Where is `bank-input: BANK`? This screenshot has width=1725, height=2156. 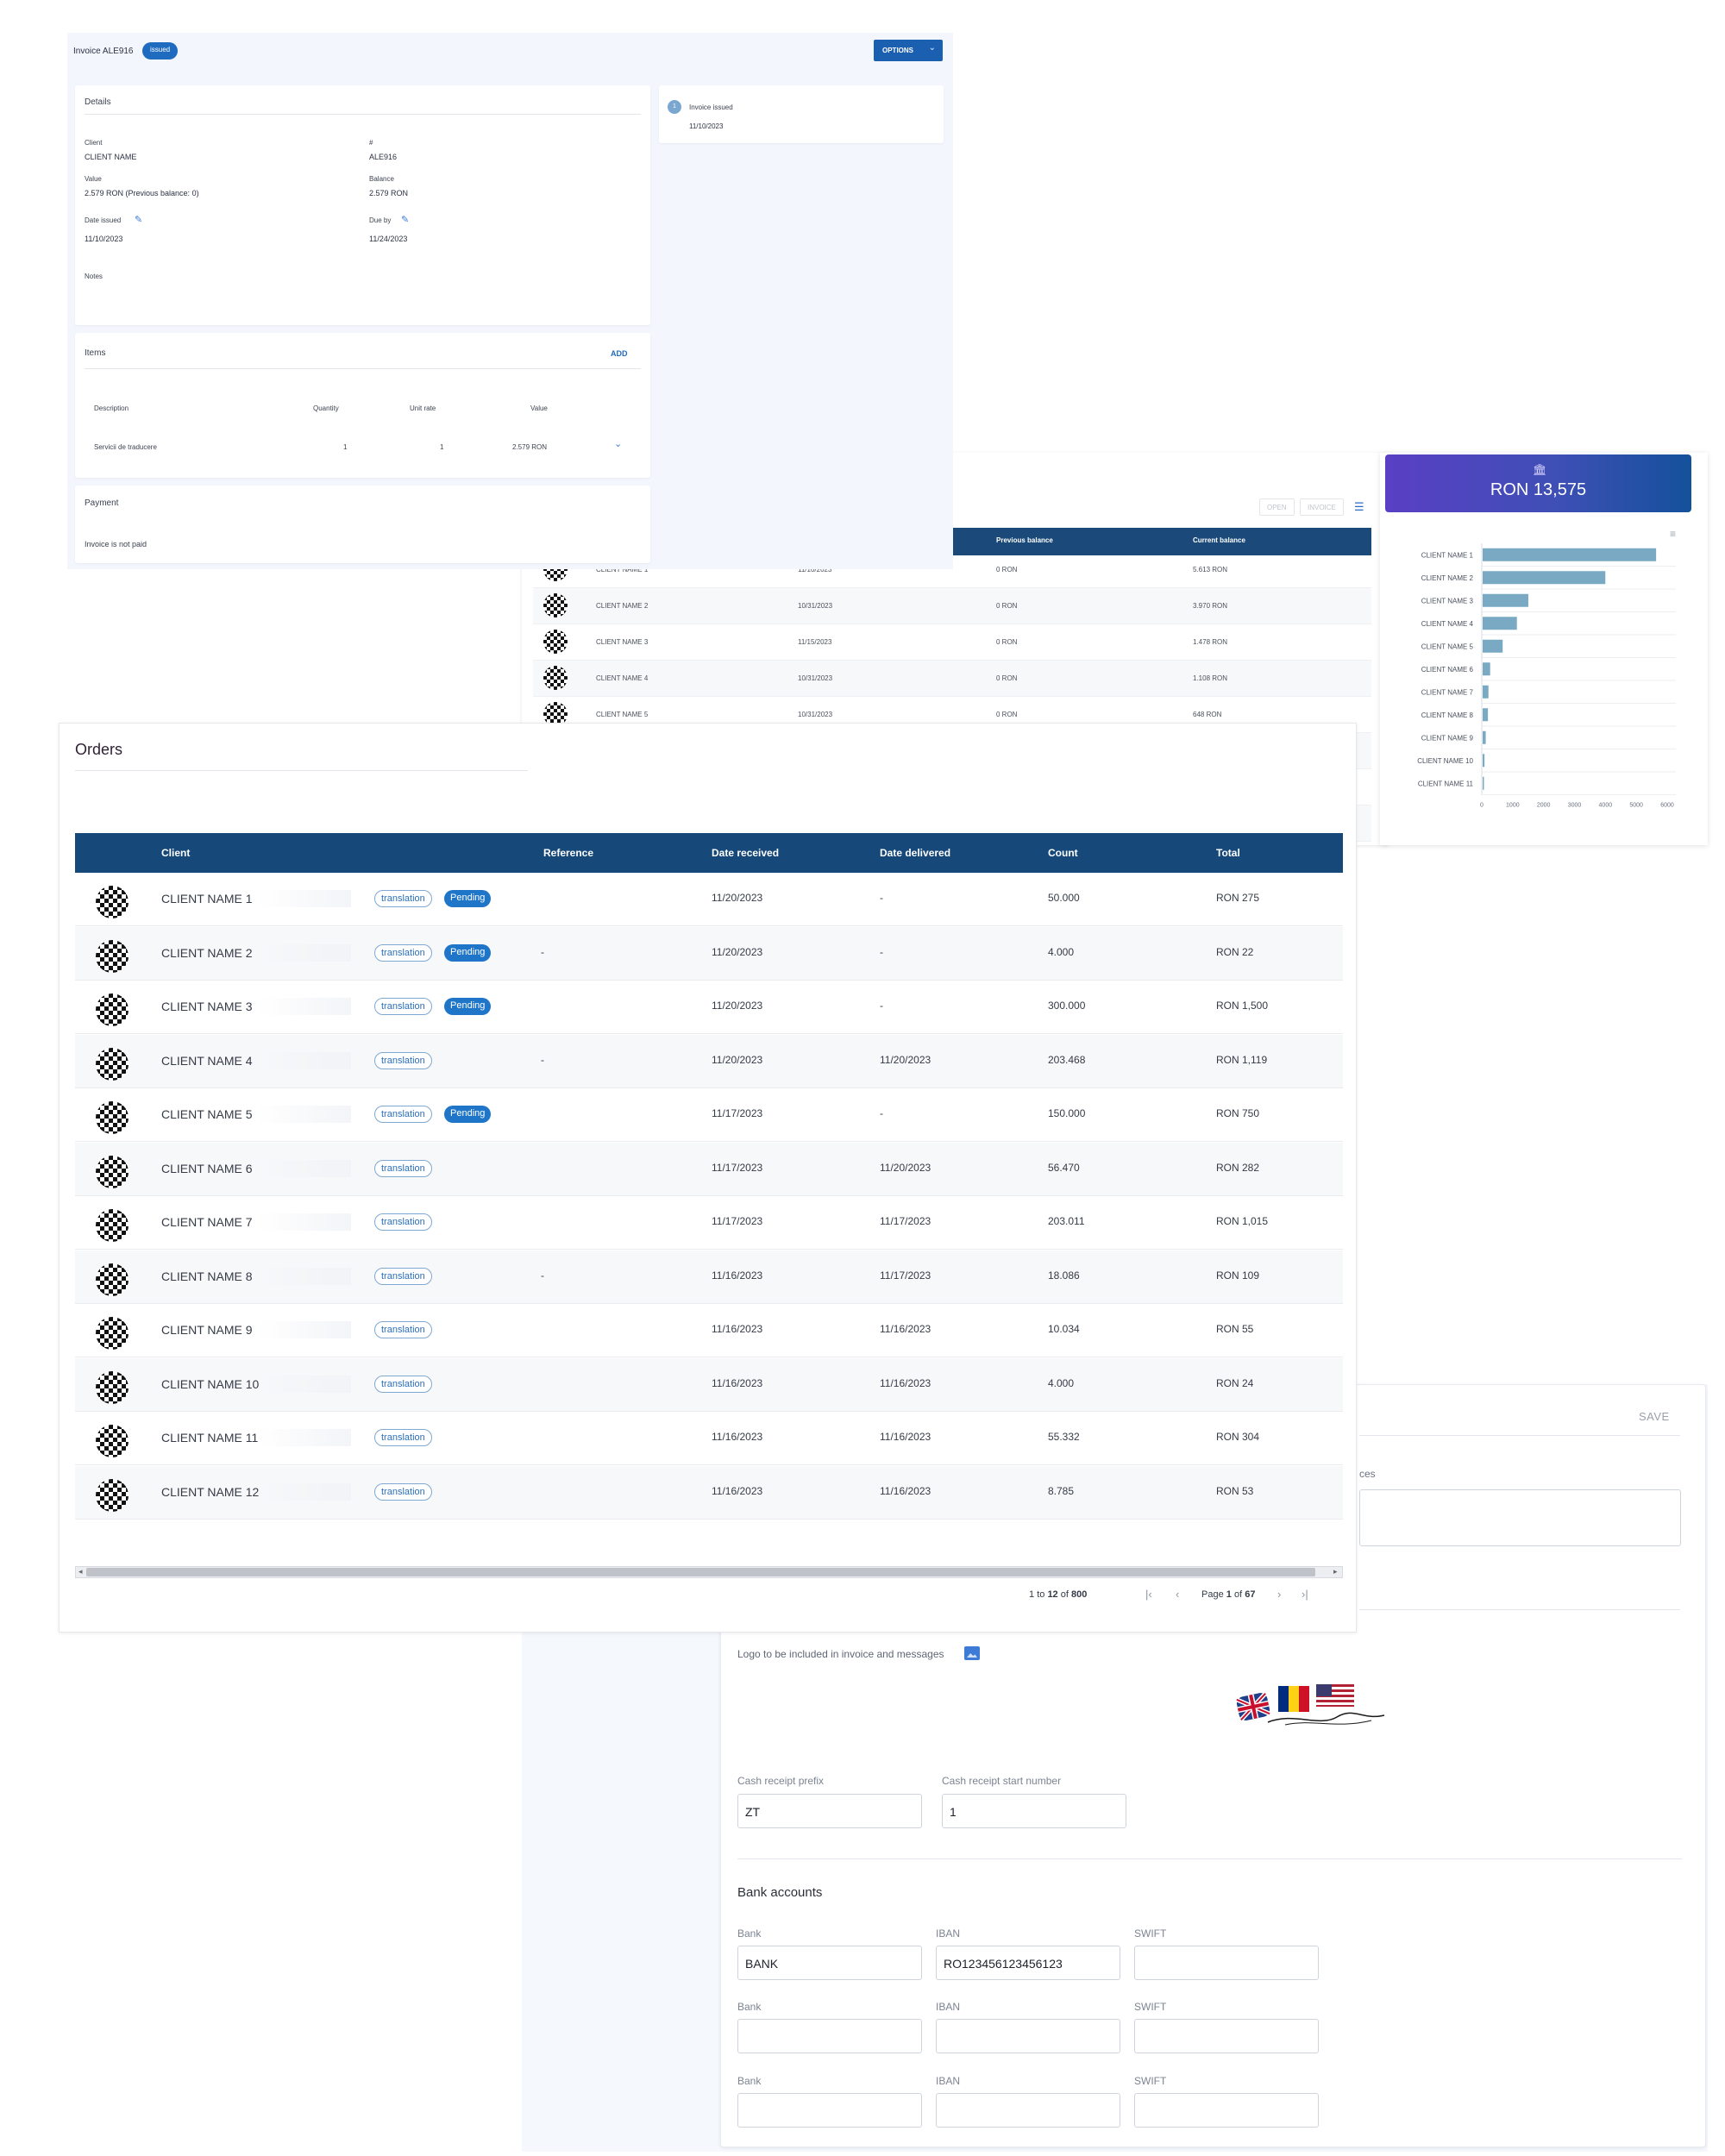
bank-input: BANK is located at coordinates (829, 1963).